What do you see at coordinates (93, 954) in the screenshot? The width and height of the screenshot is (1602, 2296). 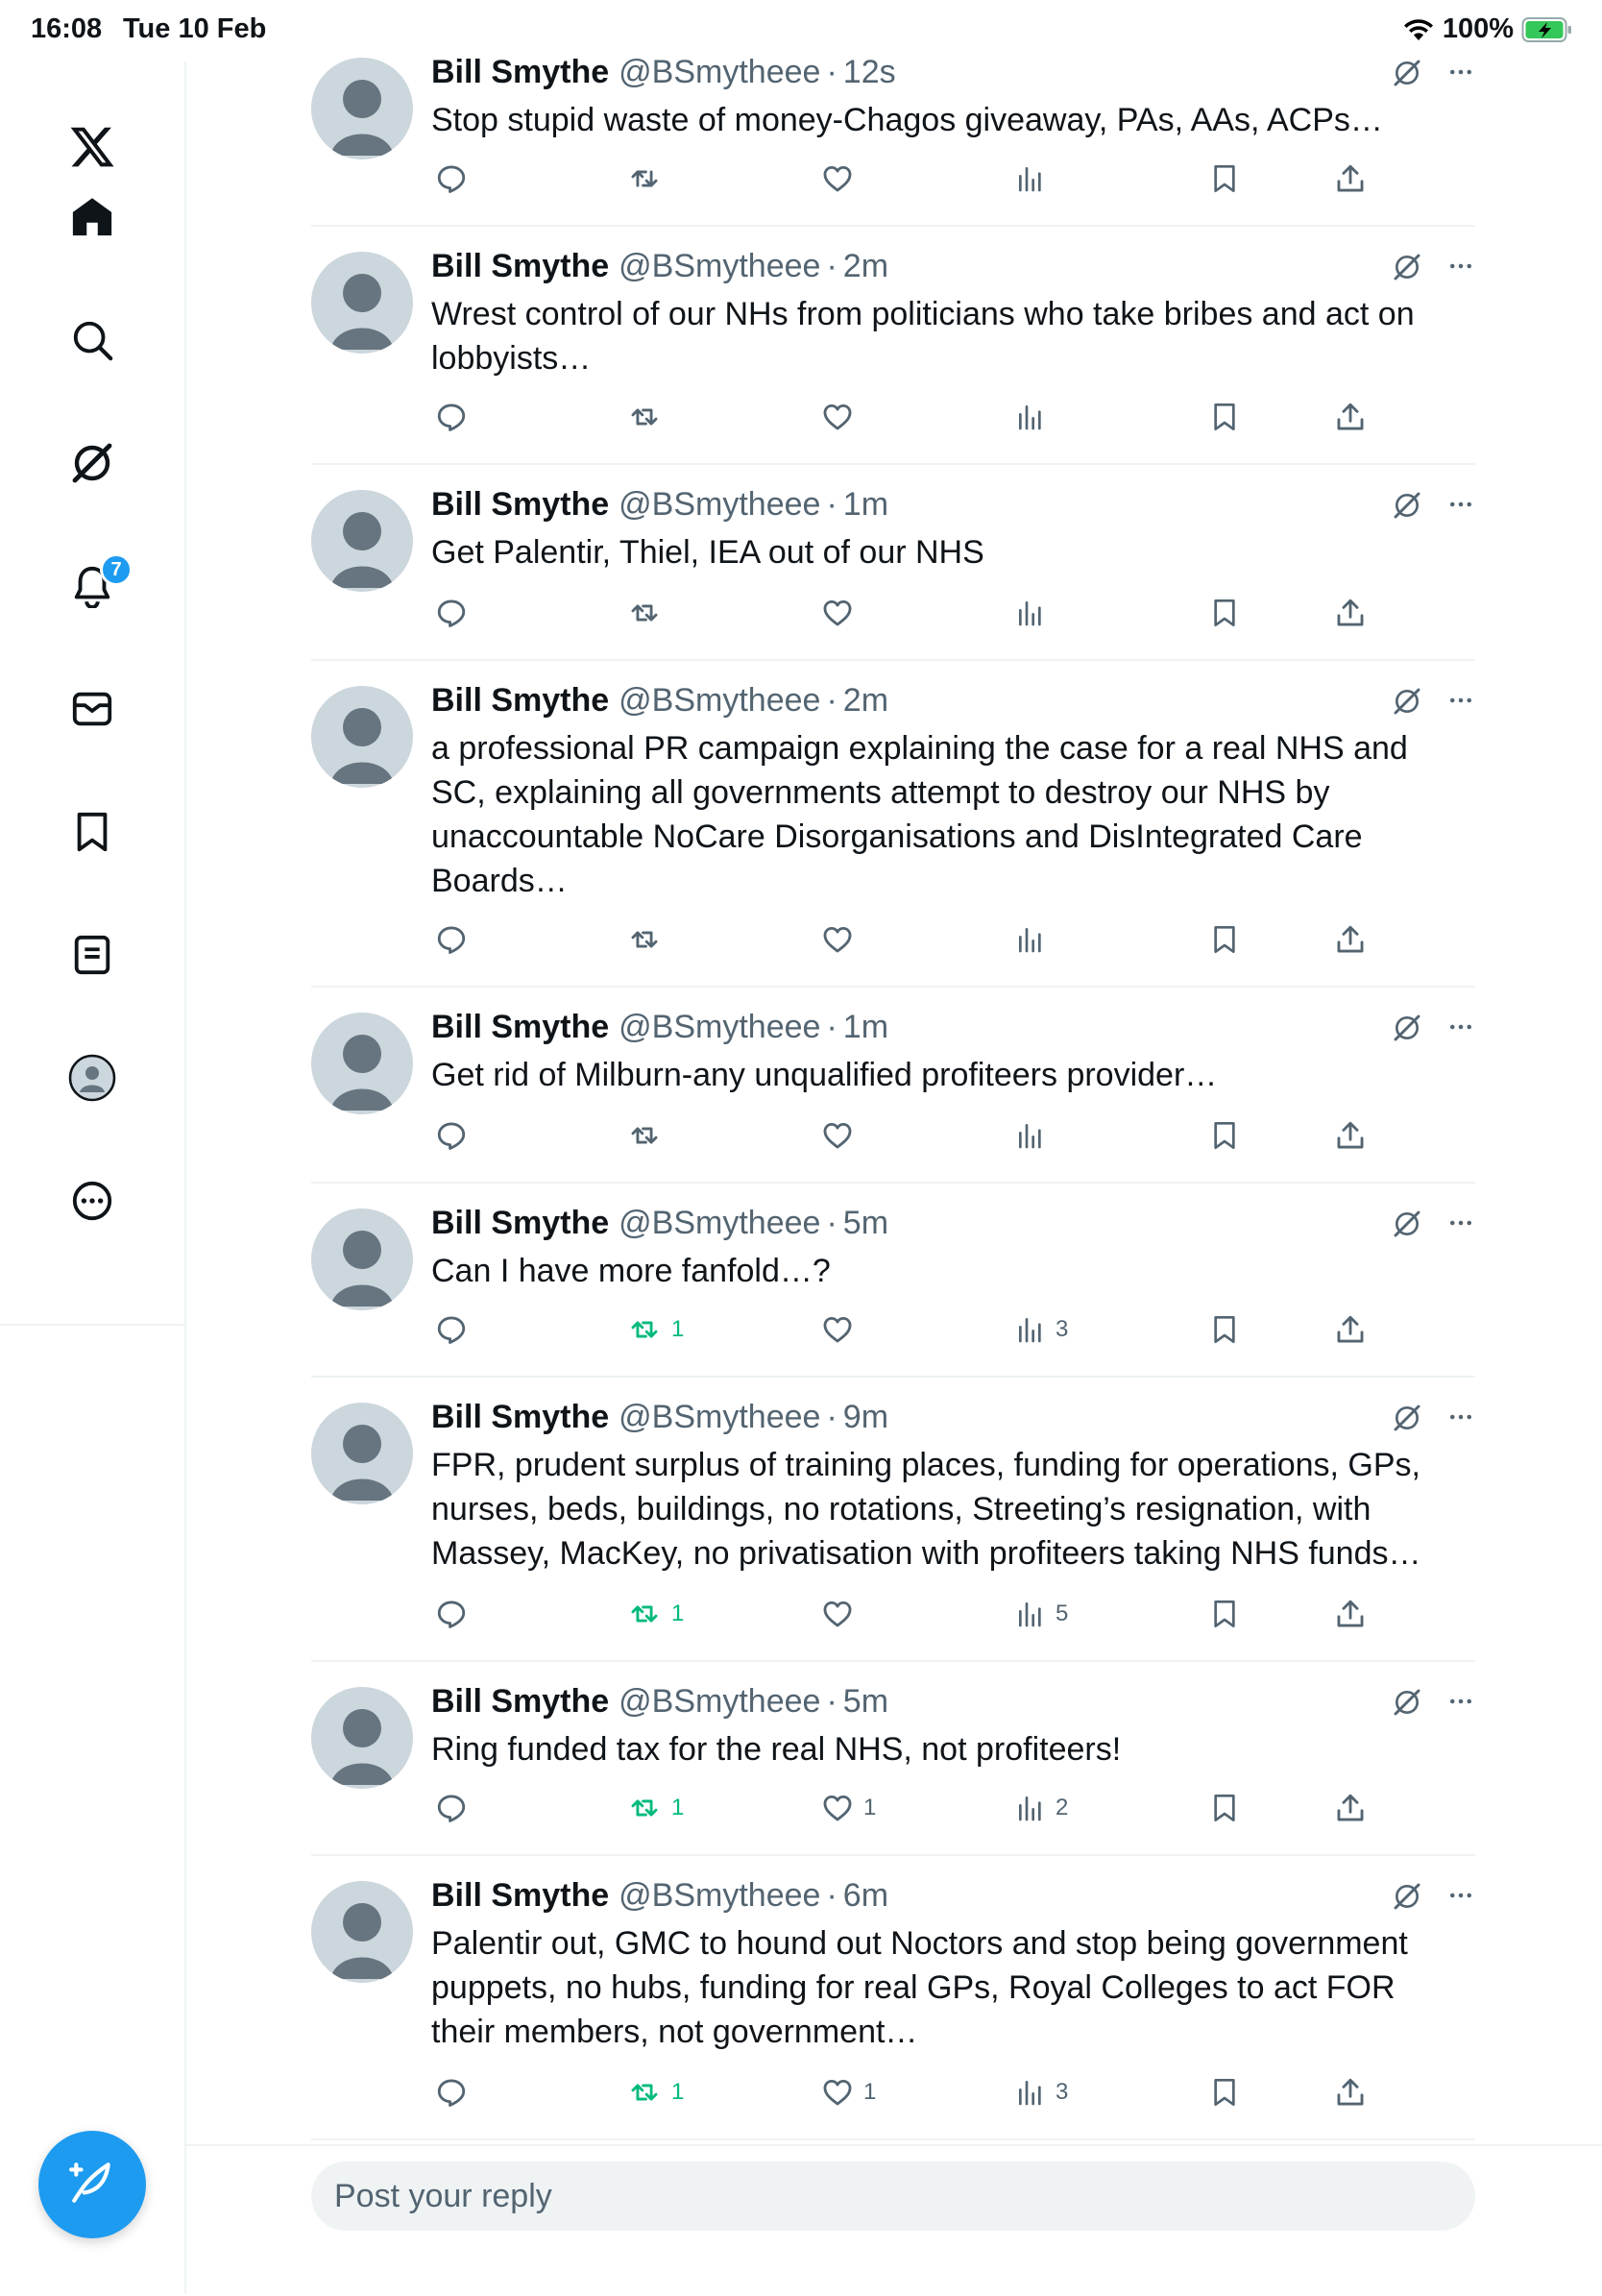 I see `sidebar-item-lists` at bounding box center [93, 954].